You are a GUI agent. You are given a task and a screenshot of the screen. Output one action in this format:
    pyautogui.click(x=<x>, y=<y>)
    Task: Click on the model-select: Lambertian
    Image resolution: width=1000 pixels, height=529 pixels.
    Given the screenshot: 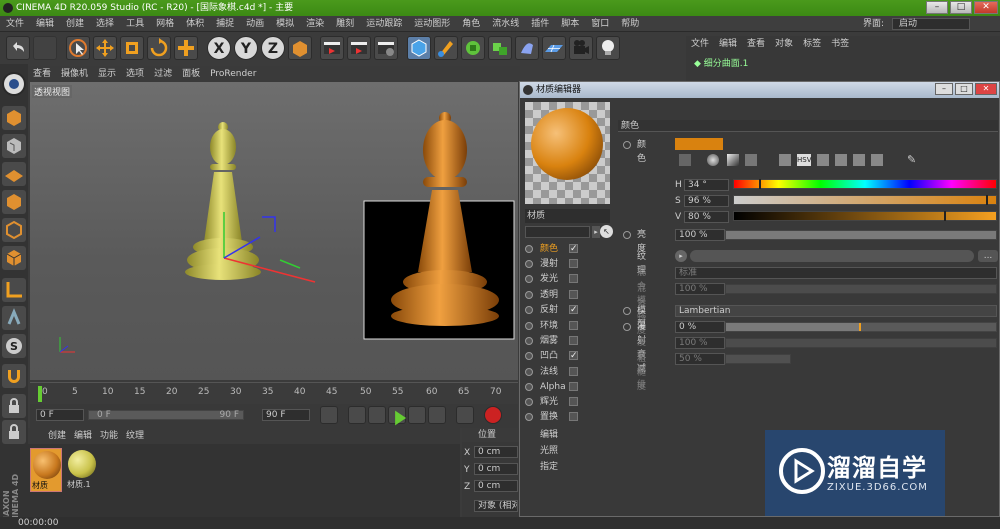 What is the action you would take?
    pyautogui.click(x=836, y=311)
    